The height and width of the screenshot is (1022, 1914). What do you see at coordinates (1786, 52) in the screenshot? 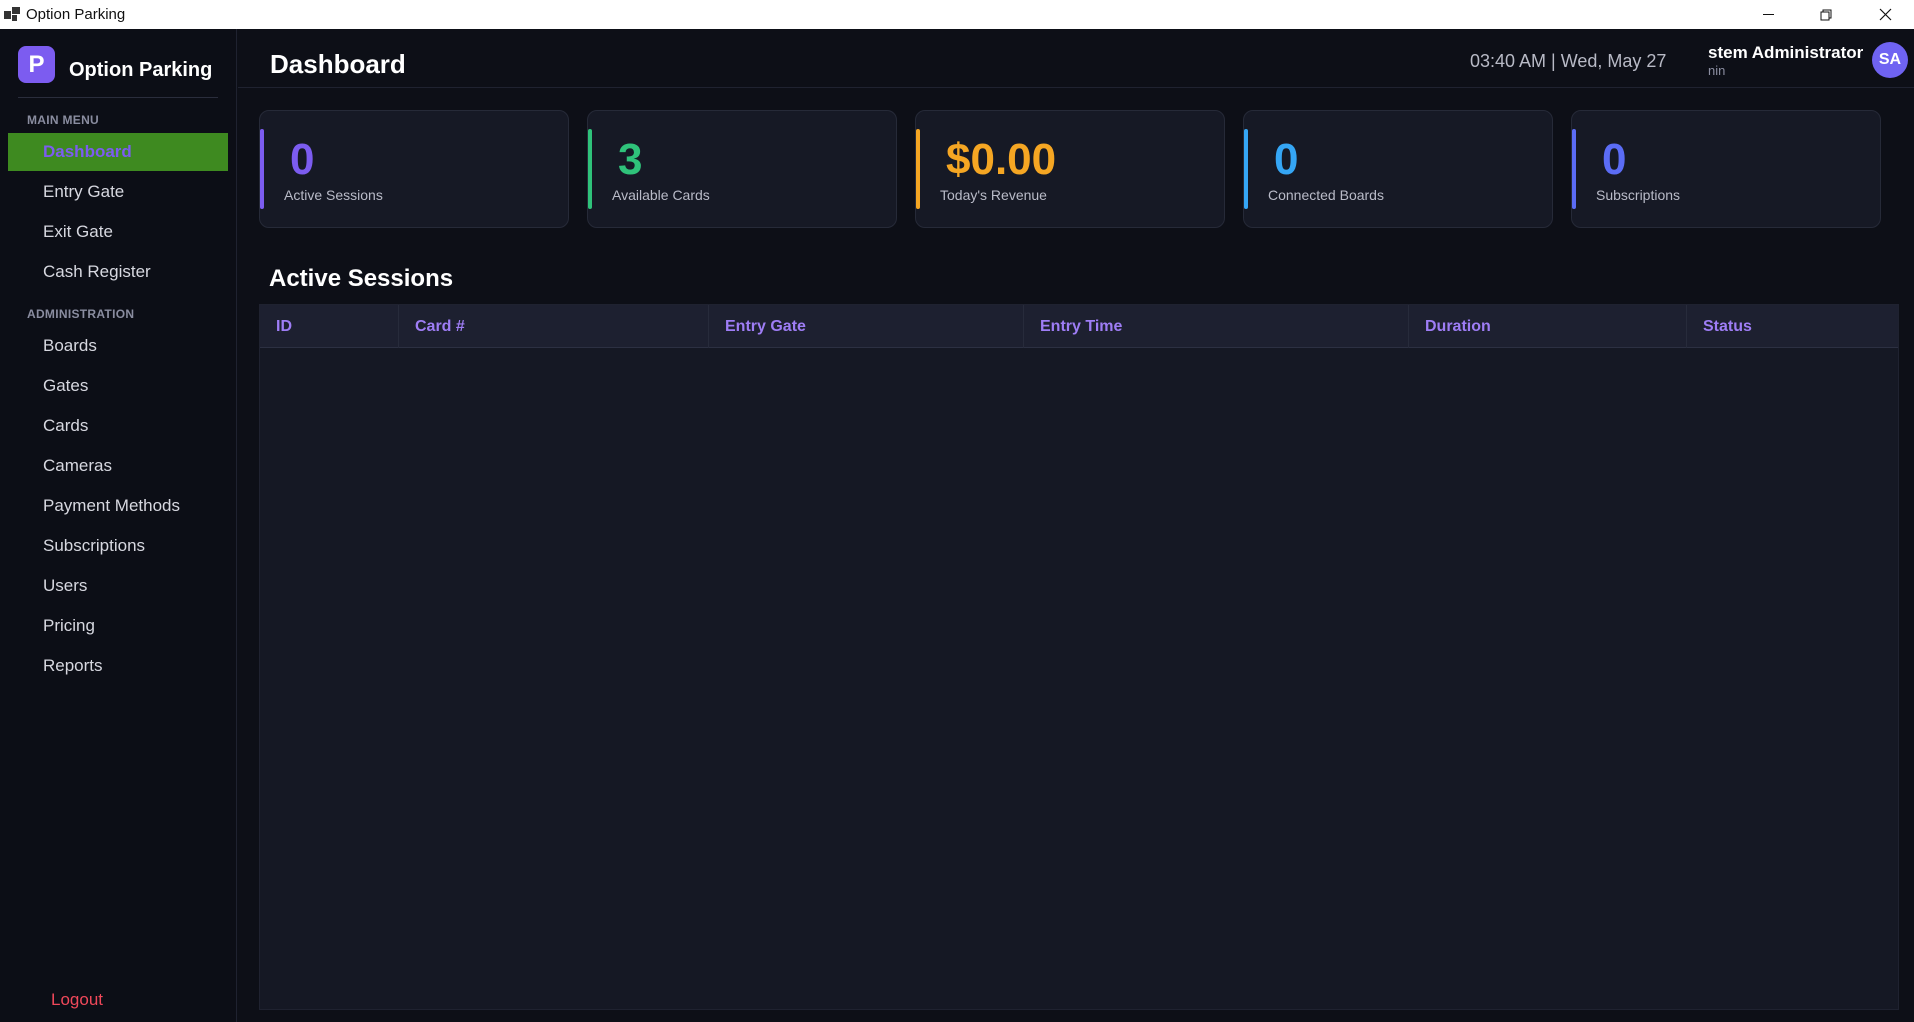
I see `user-name: stem Administrator` at bounding box center [1786, 52].